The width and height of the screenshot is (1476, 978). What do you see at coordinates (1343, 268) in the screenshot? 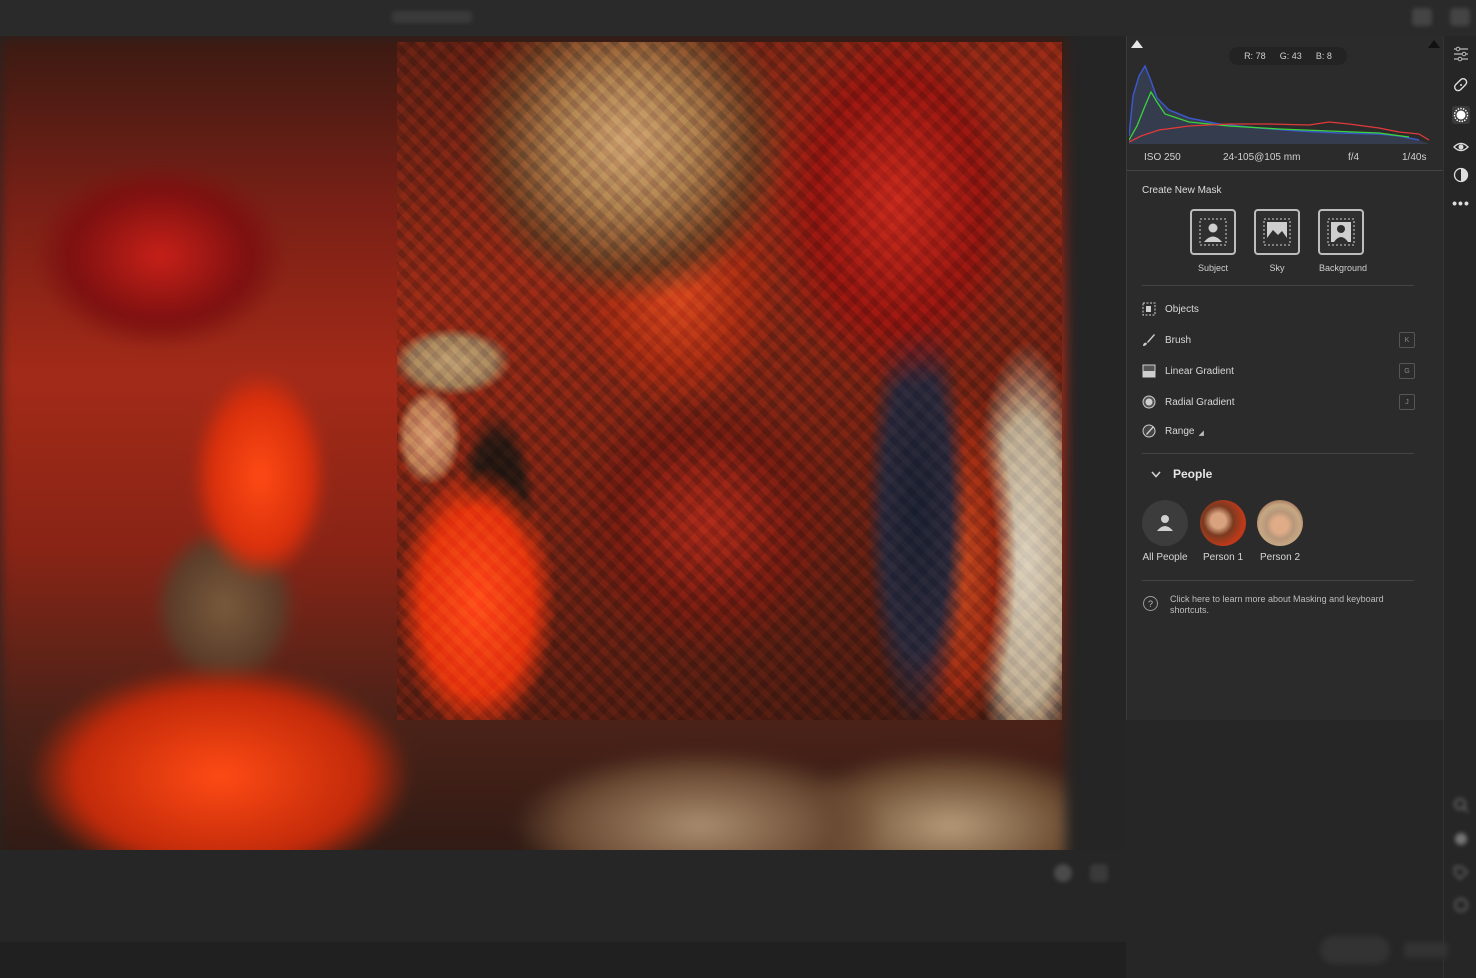
I see `background-label: Background` at bounding box center [1343, 268].